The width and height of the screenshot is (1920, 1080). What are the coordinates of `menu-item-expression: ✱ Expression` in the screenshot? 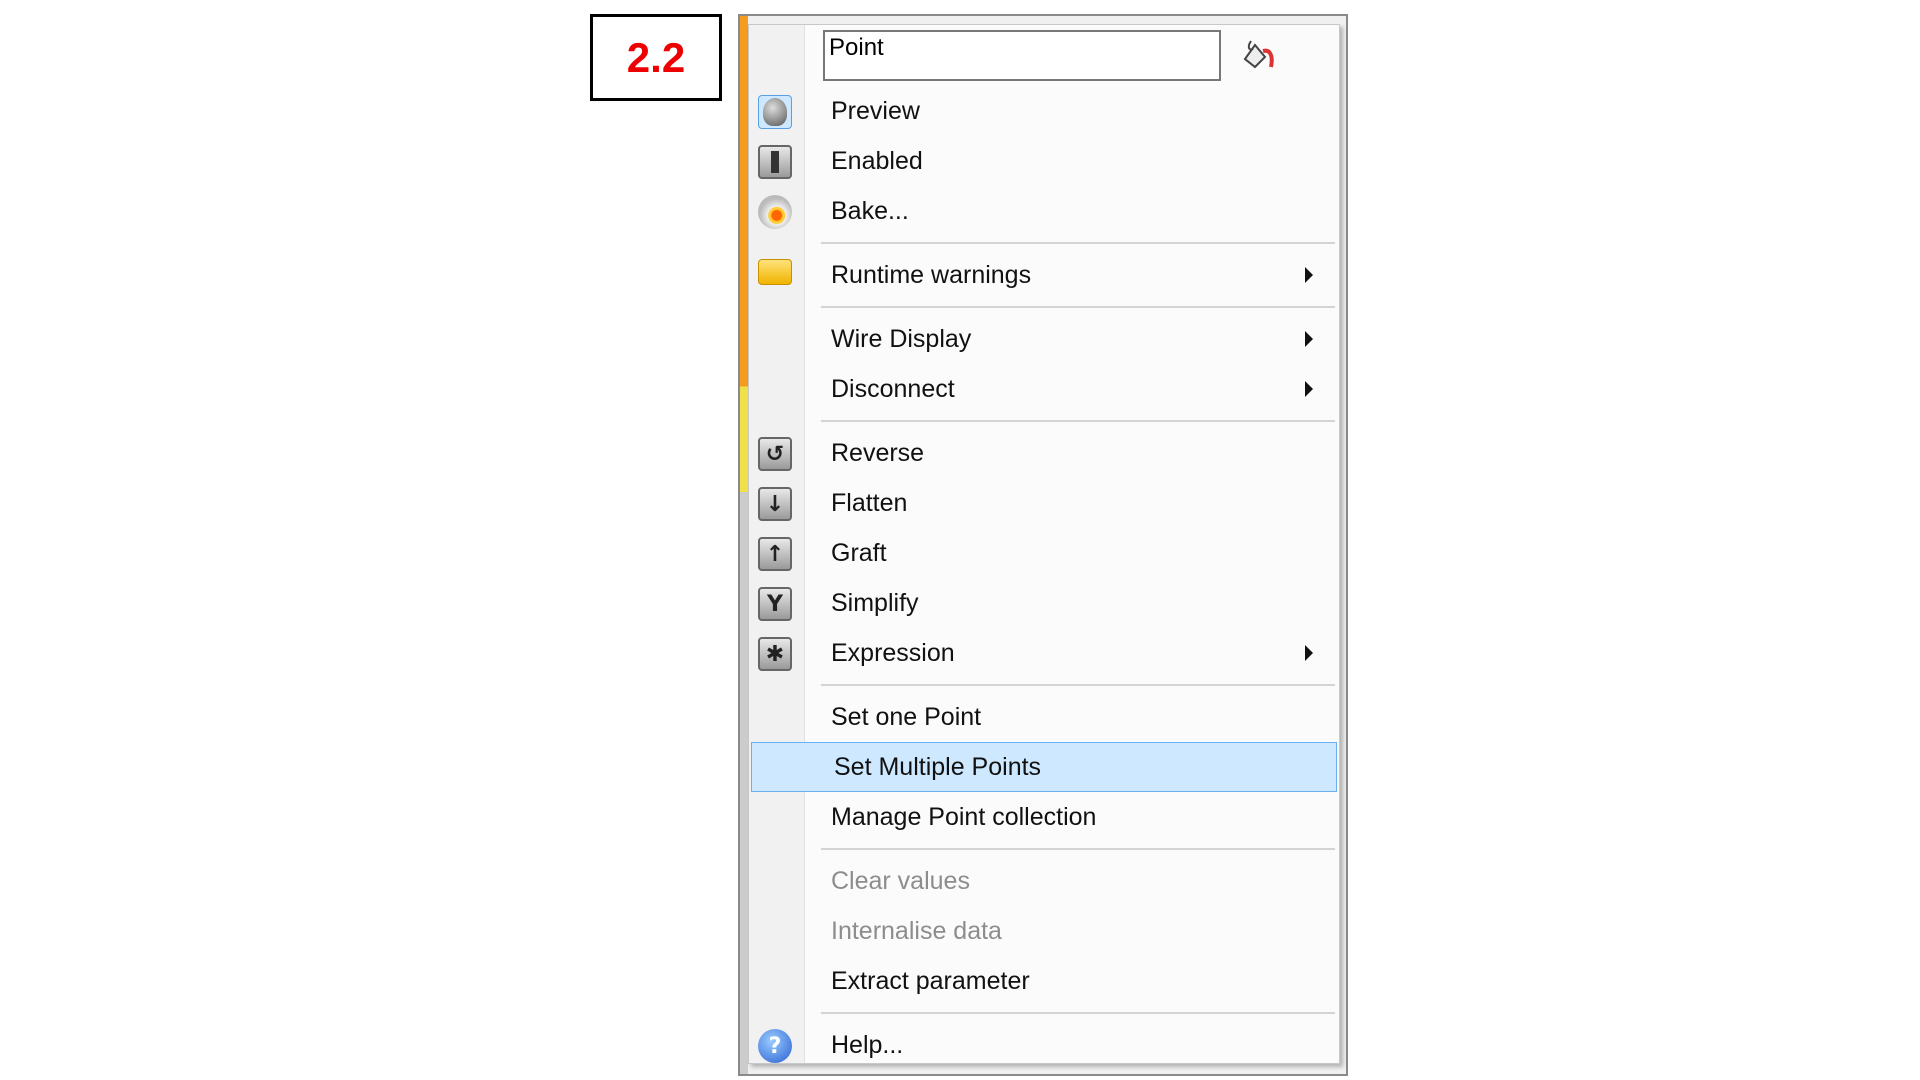 It's located at (1044, 653).